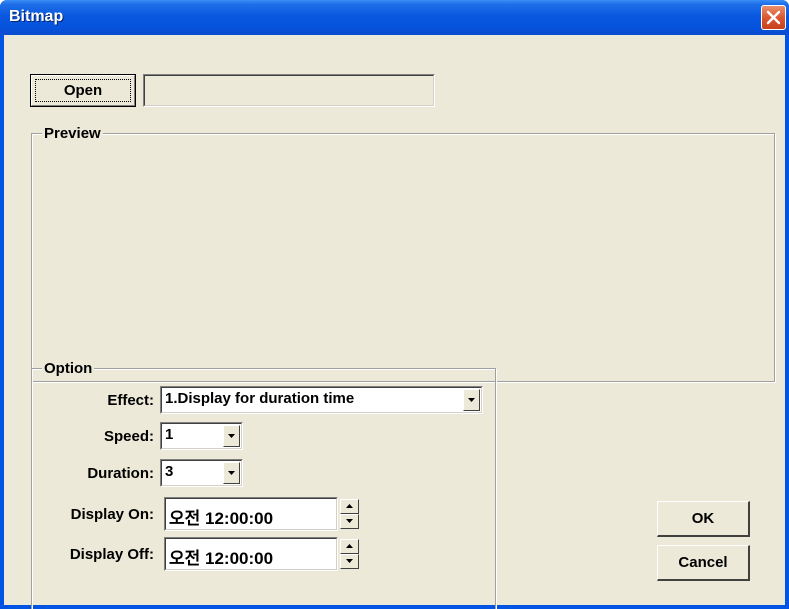 This screenshot has width=789, height=609. What do you see at coordinates (72, 133) in the screenshot?
I see `preview-label: Preview` at bounding box center [72, 133].